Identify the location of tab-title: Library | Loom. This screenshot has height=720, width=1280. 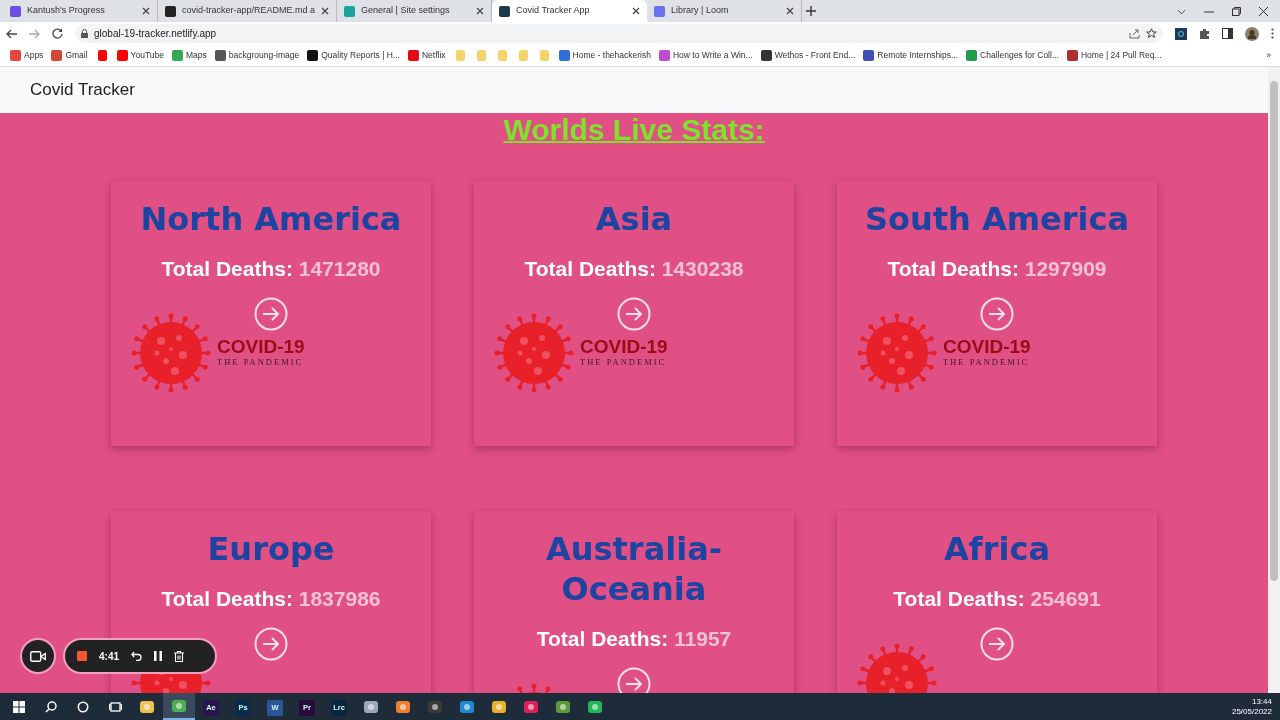
(700, 11).